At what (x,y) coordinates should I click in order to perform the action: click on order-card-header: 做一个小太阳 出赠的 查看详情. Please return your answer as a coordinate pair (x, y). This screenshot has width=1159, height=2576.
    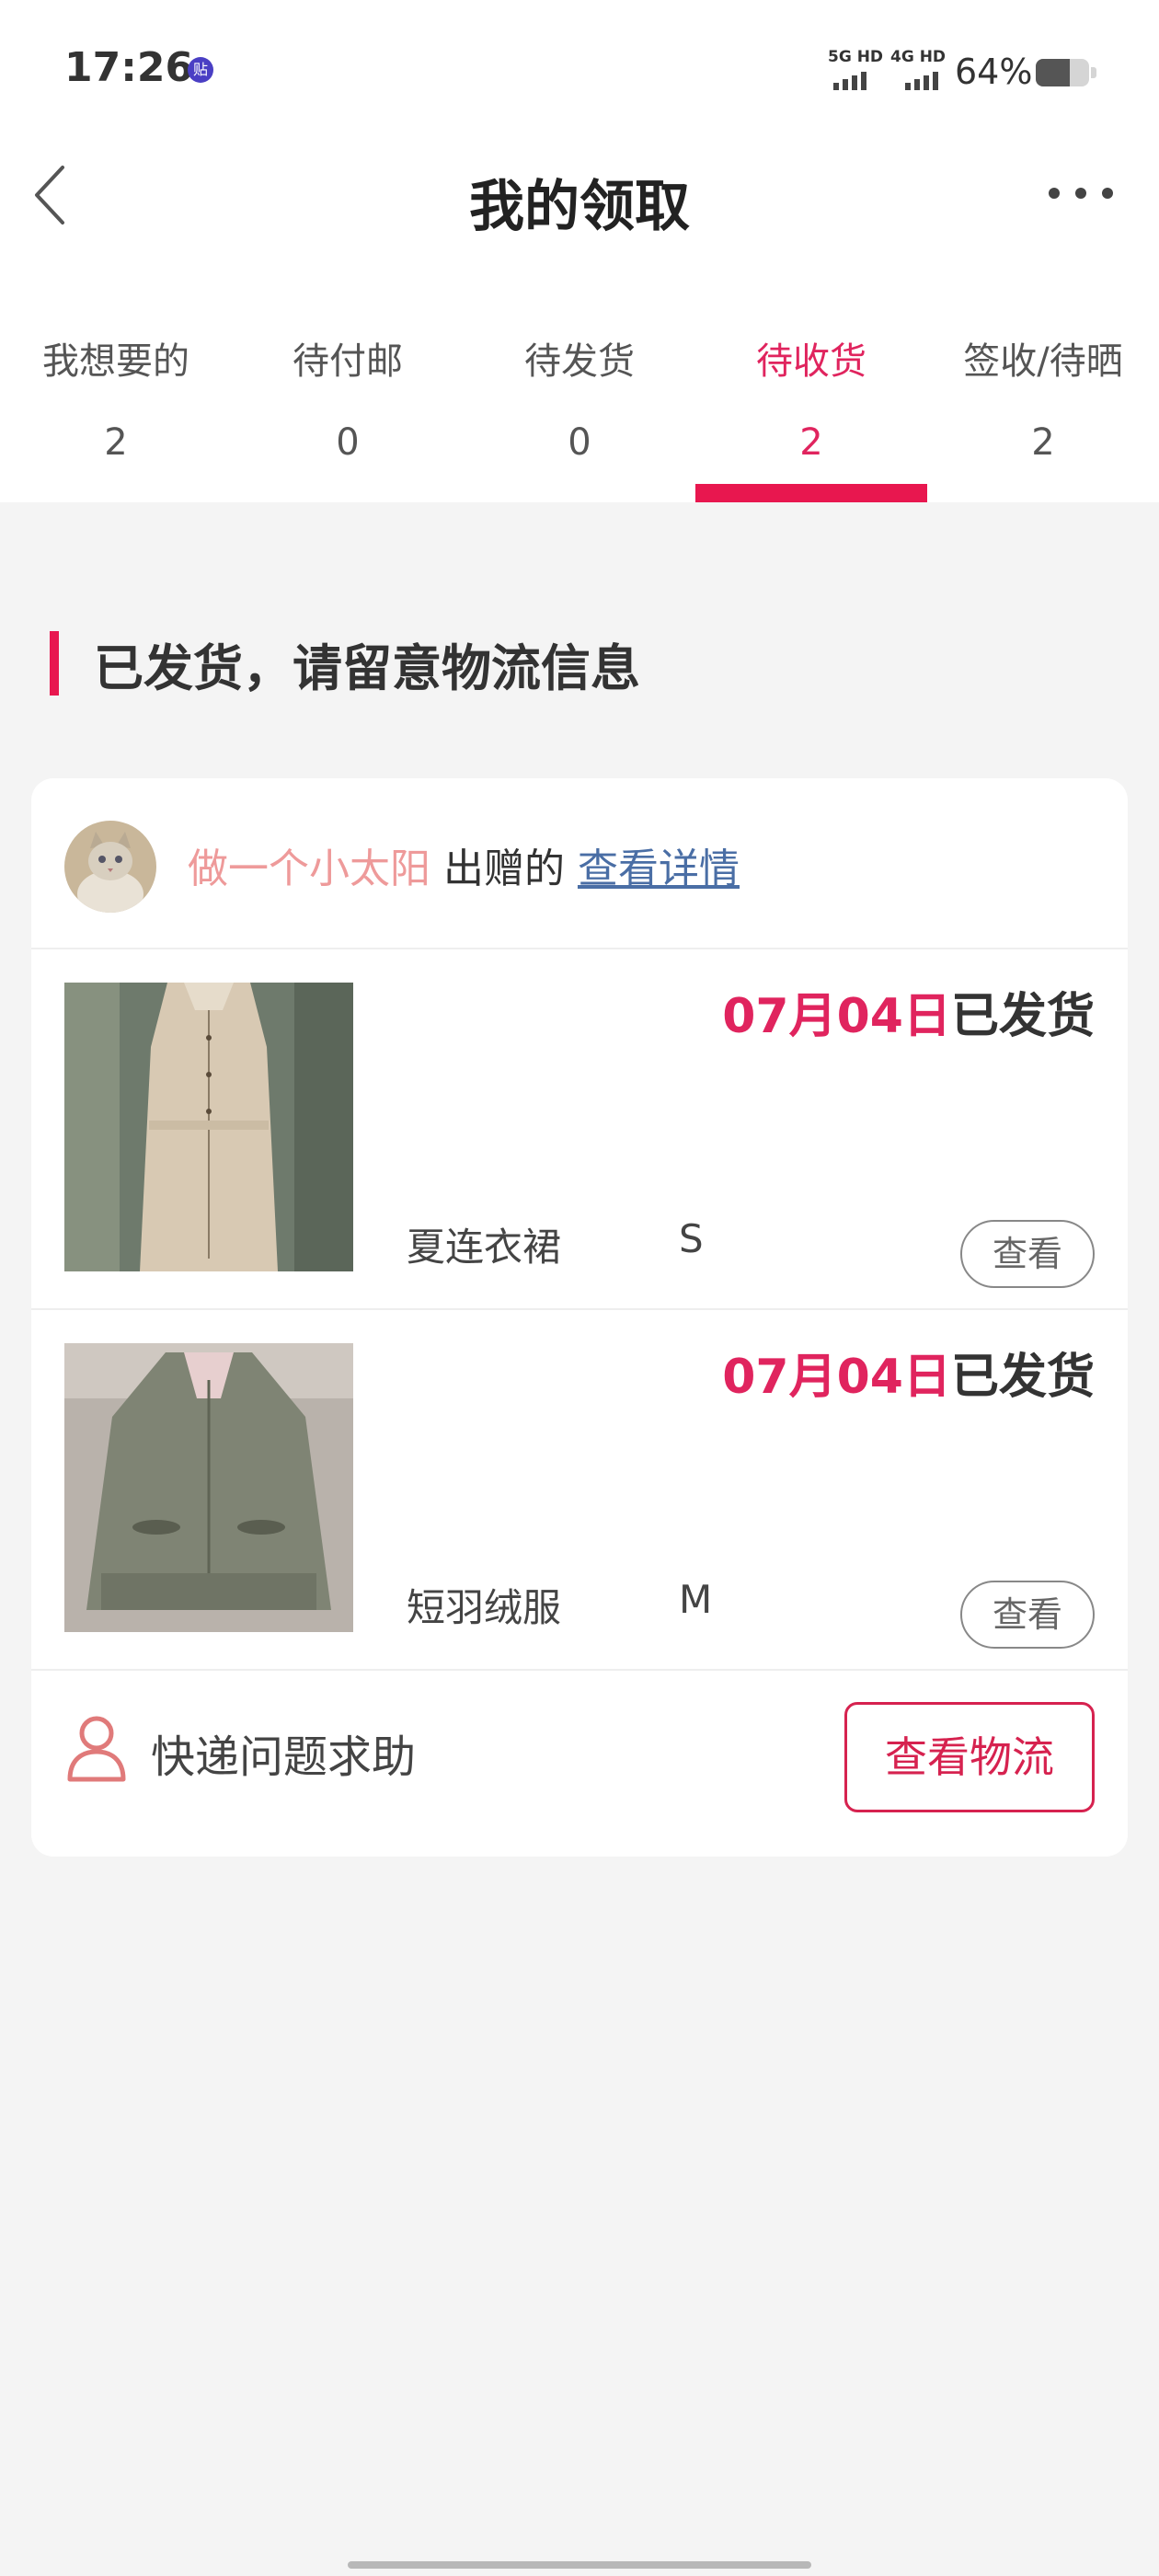
    Looking at the image, I should click on (579, 863).